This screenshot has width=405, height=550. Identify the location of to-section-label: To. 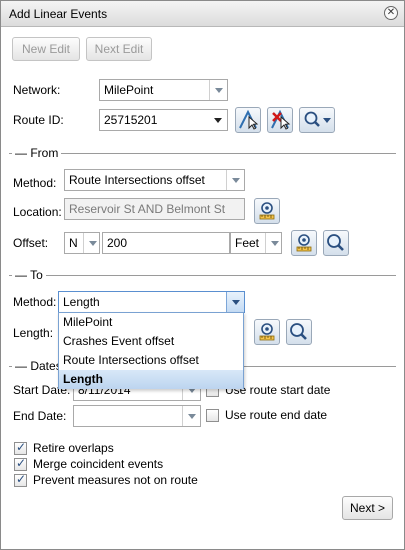
(36, 275).